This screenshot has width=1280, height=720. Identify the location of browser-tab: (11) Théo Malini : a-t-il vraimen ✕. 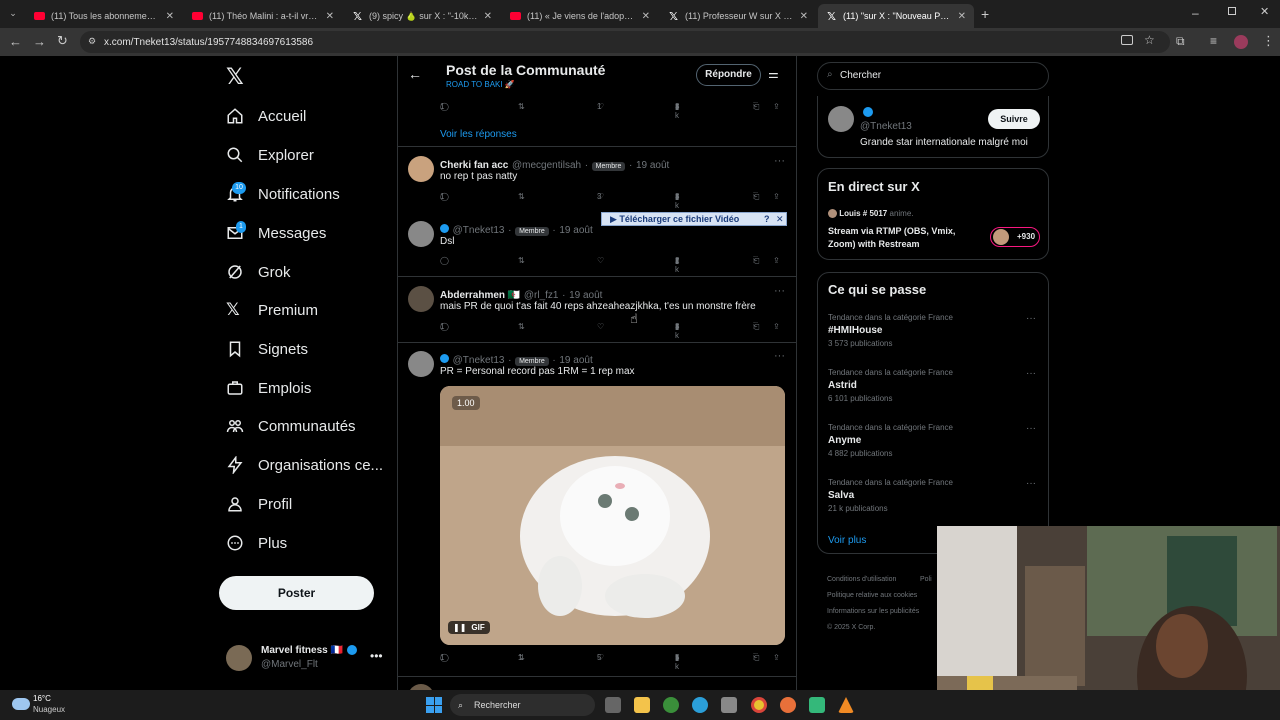
(263, 16).